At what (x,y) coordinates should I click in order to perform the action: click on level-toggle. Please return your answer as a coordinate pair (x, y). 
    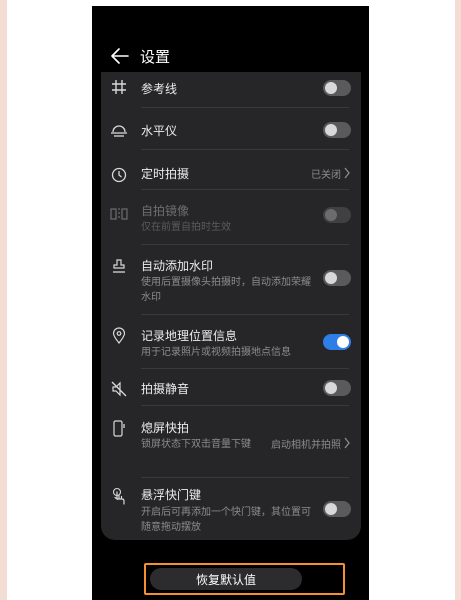
    Looking at the image, I should click on (337, 130).